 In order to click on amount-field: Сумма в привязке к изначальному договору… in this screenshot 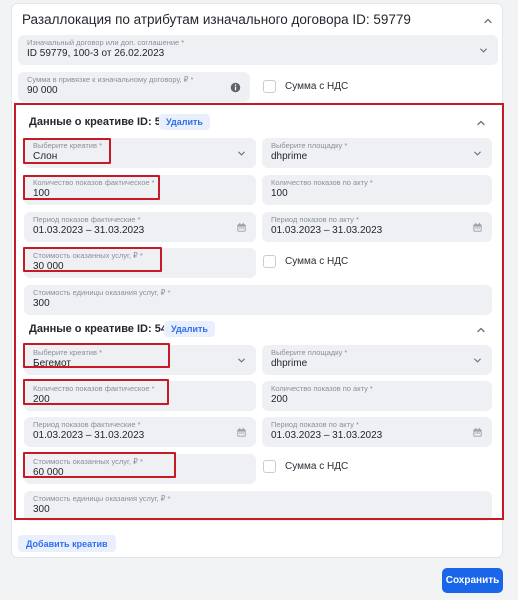, I will do `click(134, 87)`.